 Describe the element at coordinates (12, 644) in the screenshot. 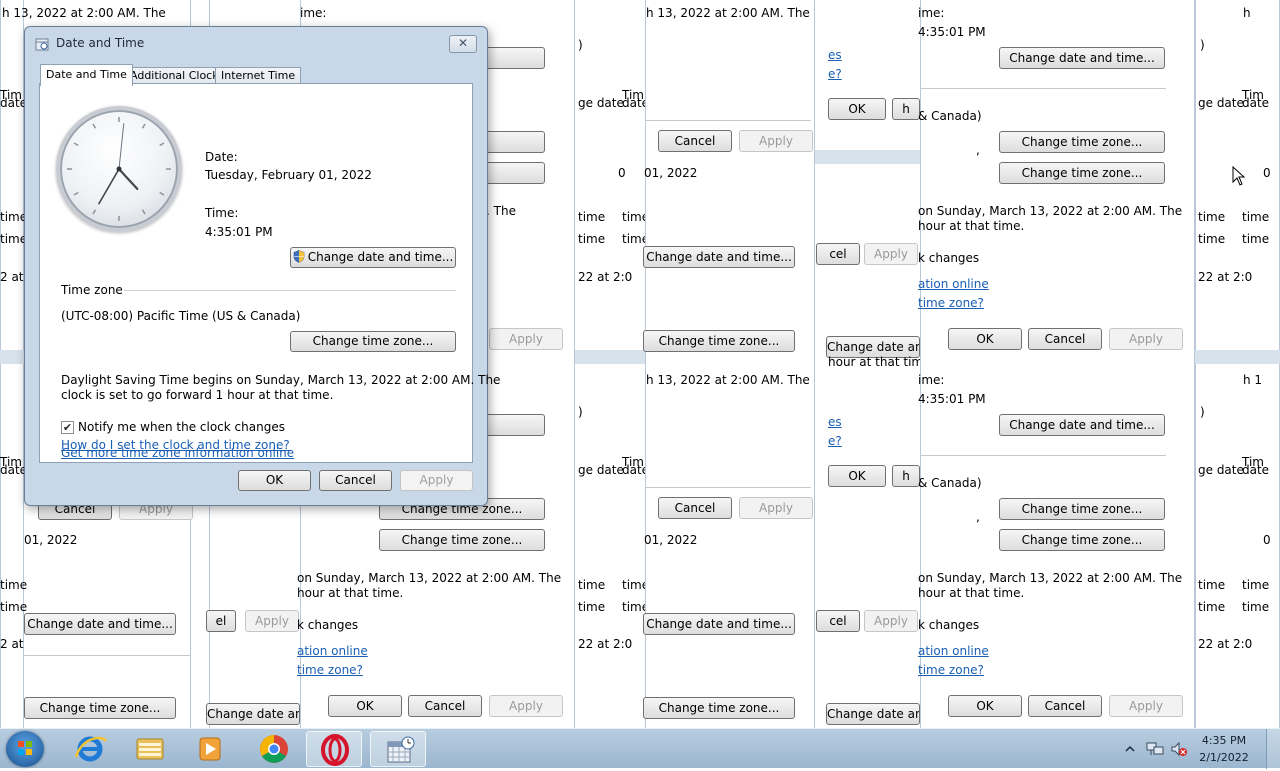

I see `ghost-text: 2 at` at that location.